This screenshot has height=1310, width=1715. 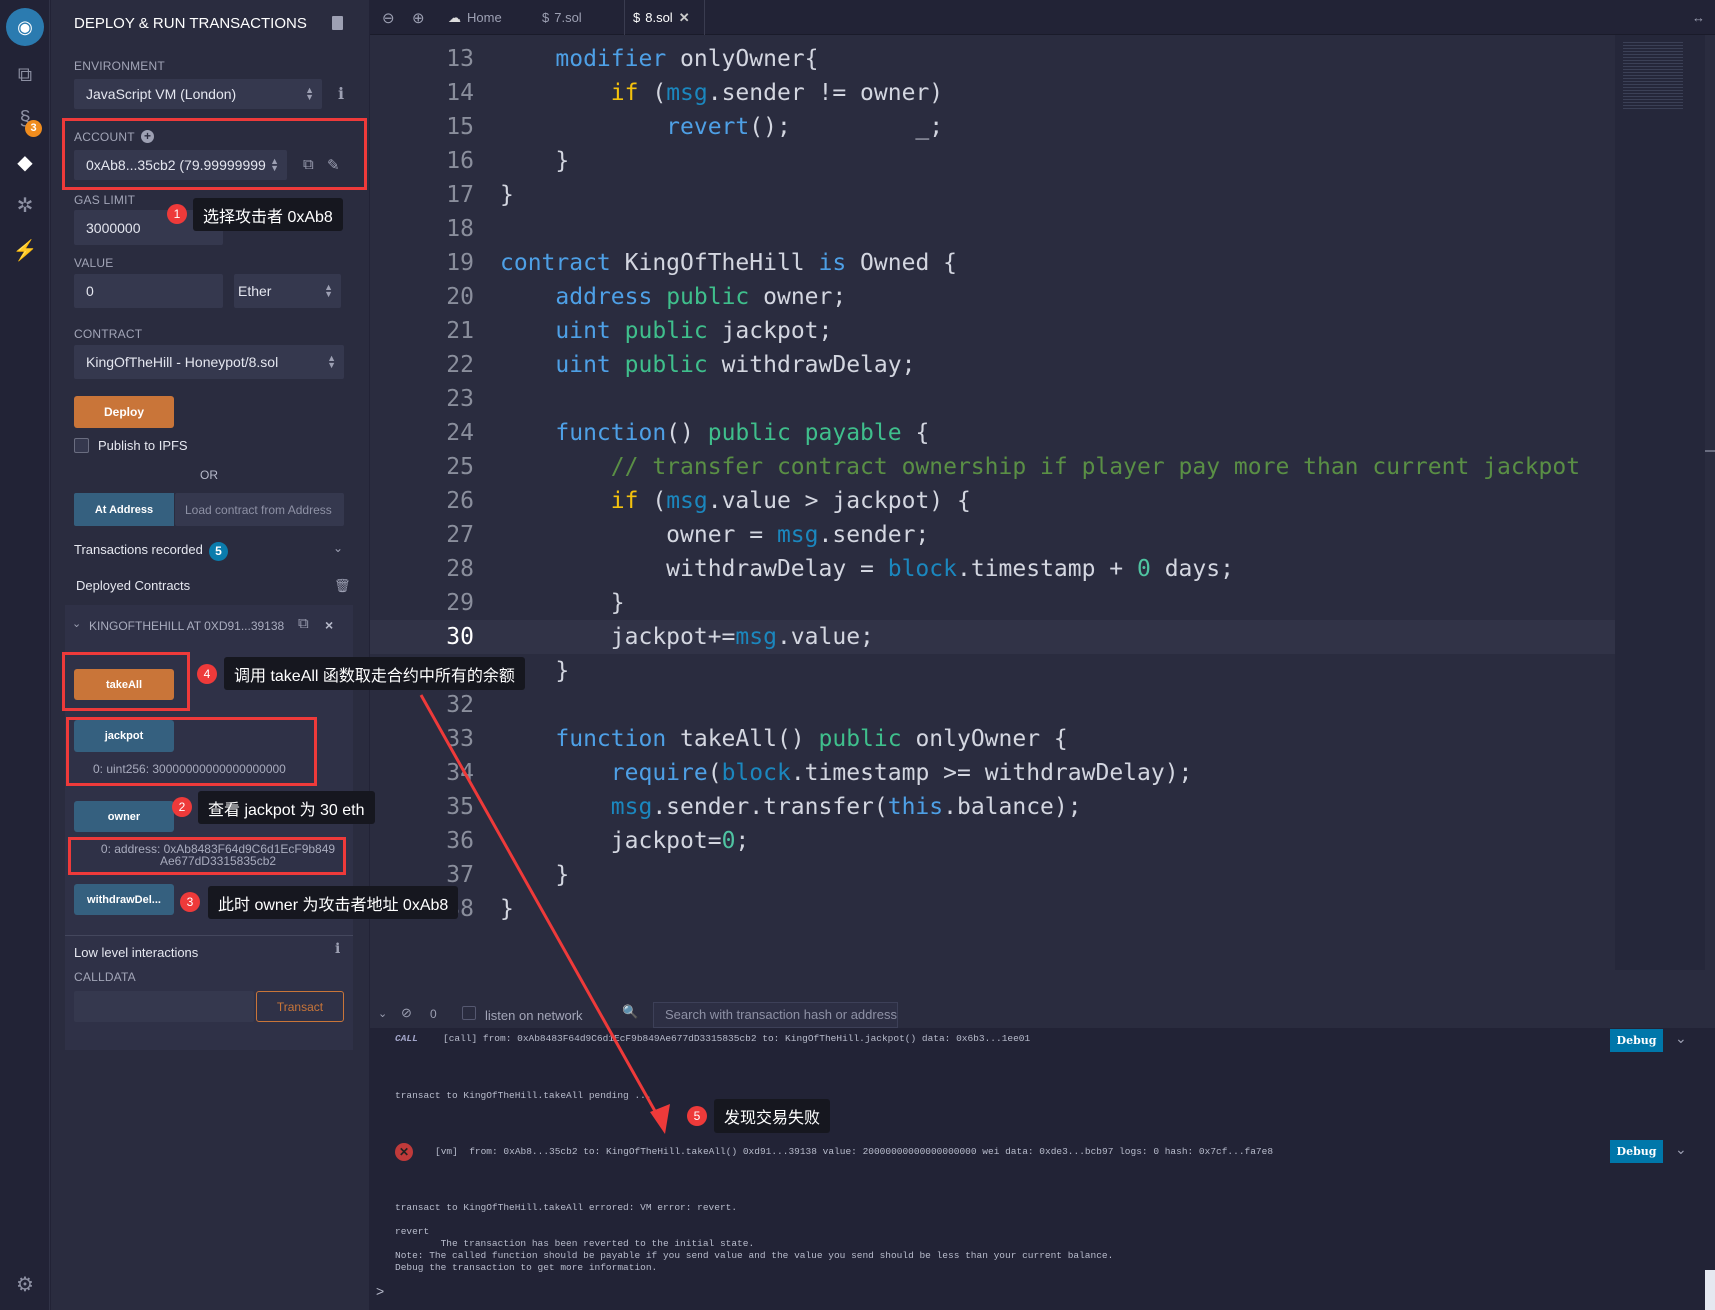 What do you see at coordinates (333, 902) in the screenshot?
I see `annotation-tooltip: 此时 owner 为攻击者地址 0xAb8` at bounding box center [333, 902].